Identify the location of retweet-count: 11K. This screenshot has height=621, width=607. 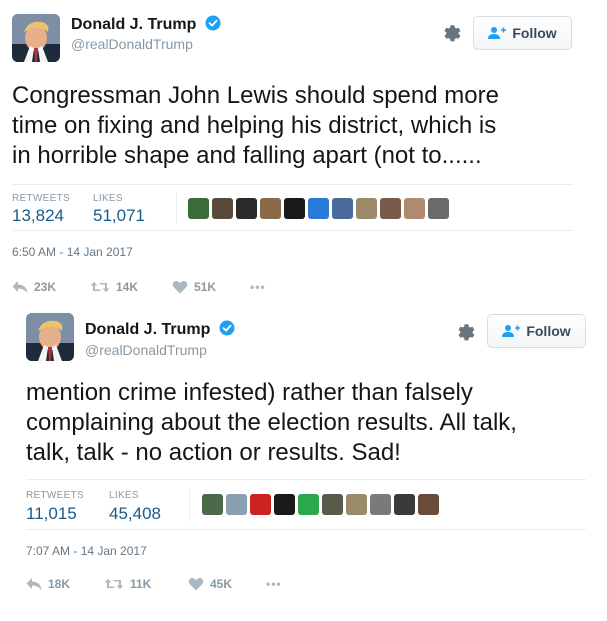
(141, 584).